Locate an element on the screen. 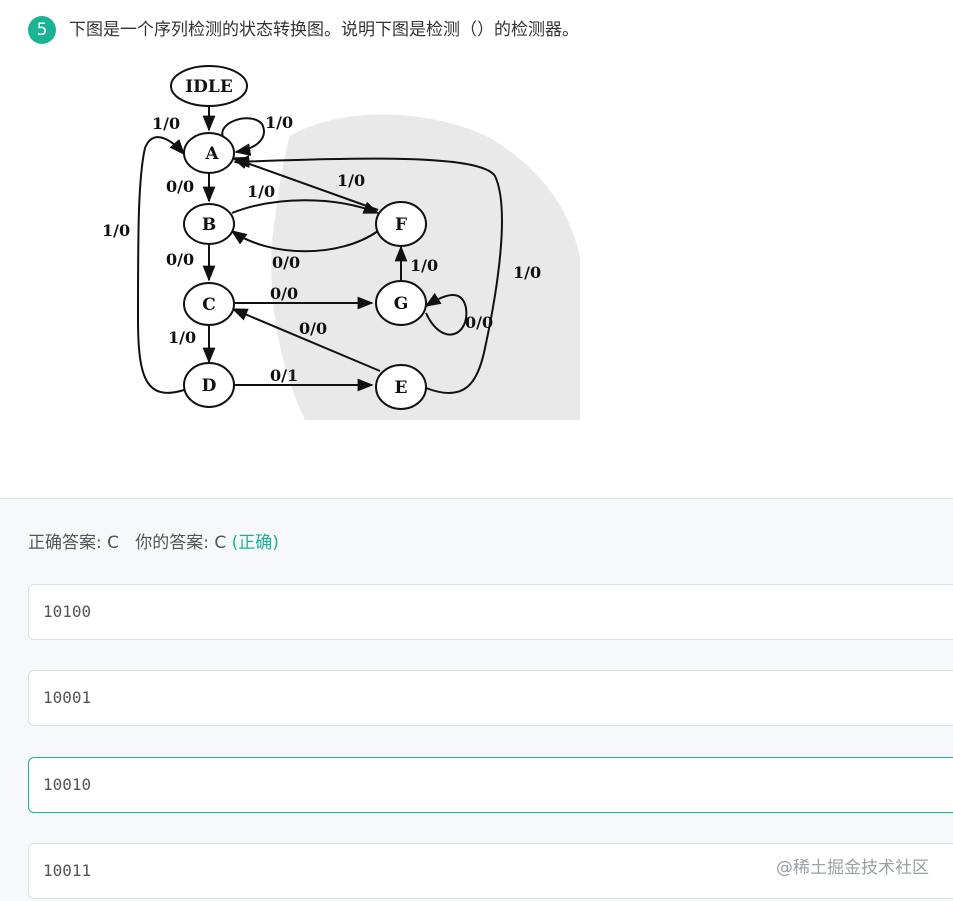 This screenshot has height=901, width=953. state-e-label: E is located at coordinates (401, 388).